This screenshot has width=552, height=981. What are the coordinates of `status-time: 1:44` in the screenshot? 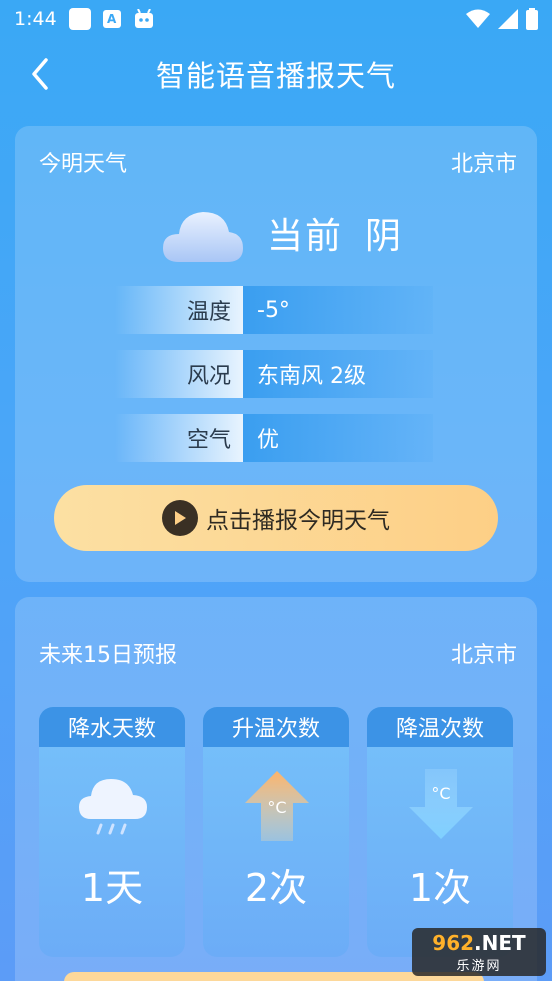 It's located at (35, 19).